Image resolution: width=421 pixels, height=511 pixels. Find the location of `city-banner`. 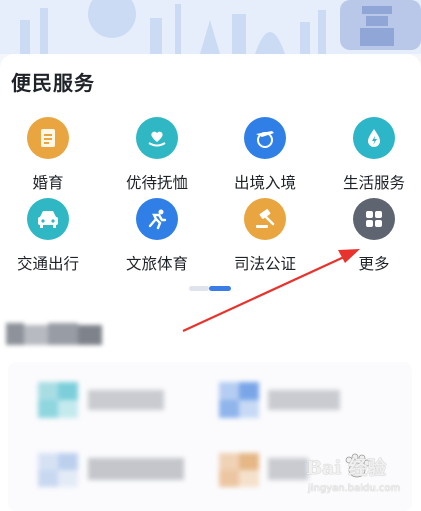

city-banner is located at coordinates (210, 27).